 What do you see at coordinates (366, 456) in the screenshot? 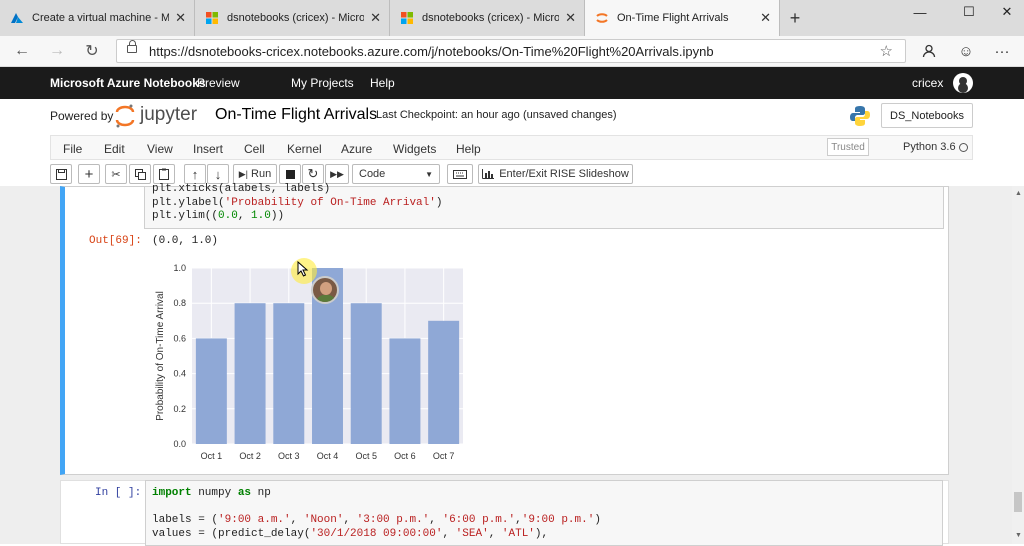
I see `x-tick-label: Oct 5` at bounding box center [366, 456].